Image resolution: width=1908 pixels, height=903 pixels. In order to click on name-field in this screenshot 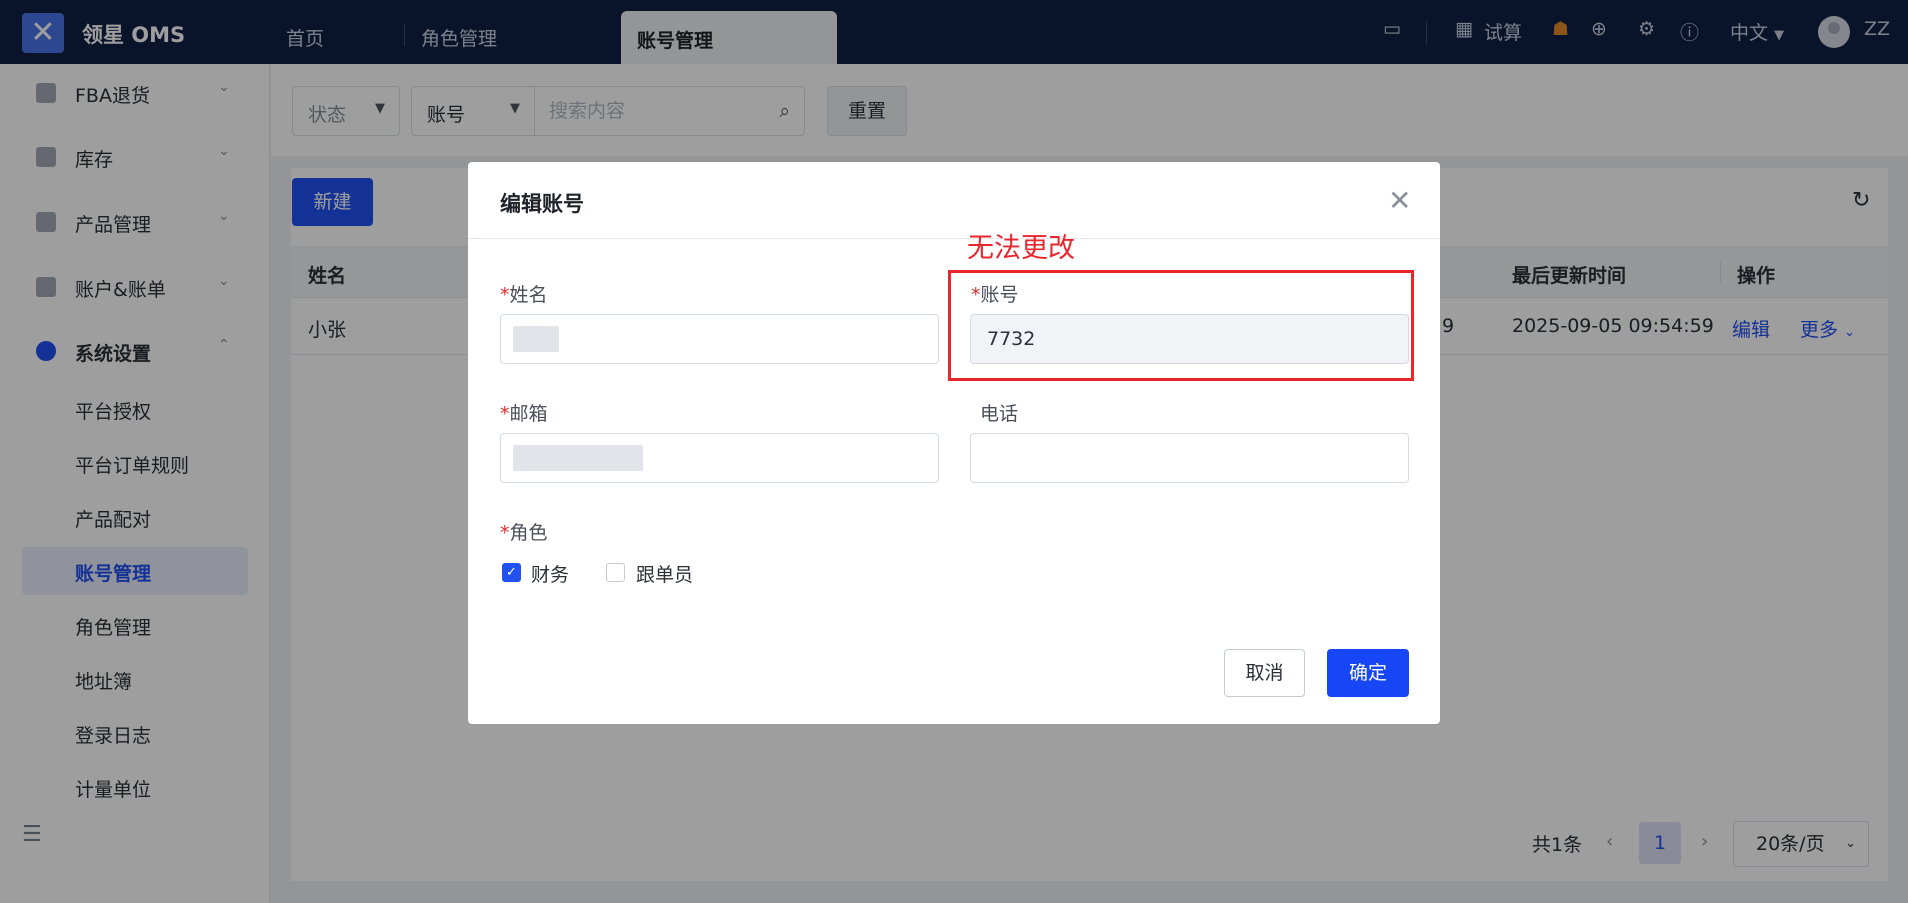, I will do `click(719, 339)`.